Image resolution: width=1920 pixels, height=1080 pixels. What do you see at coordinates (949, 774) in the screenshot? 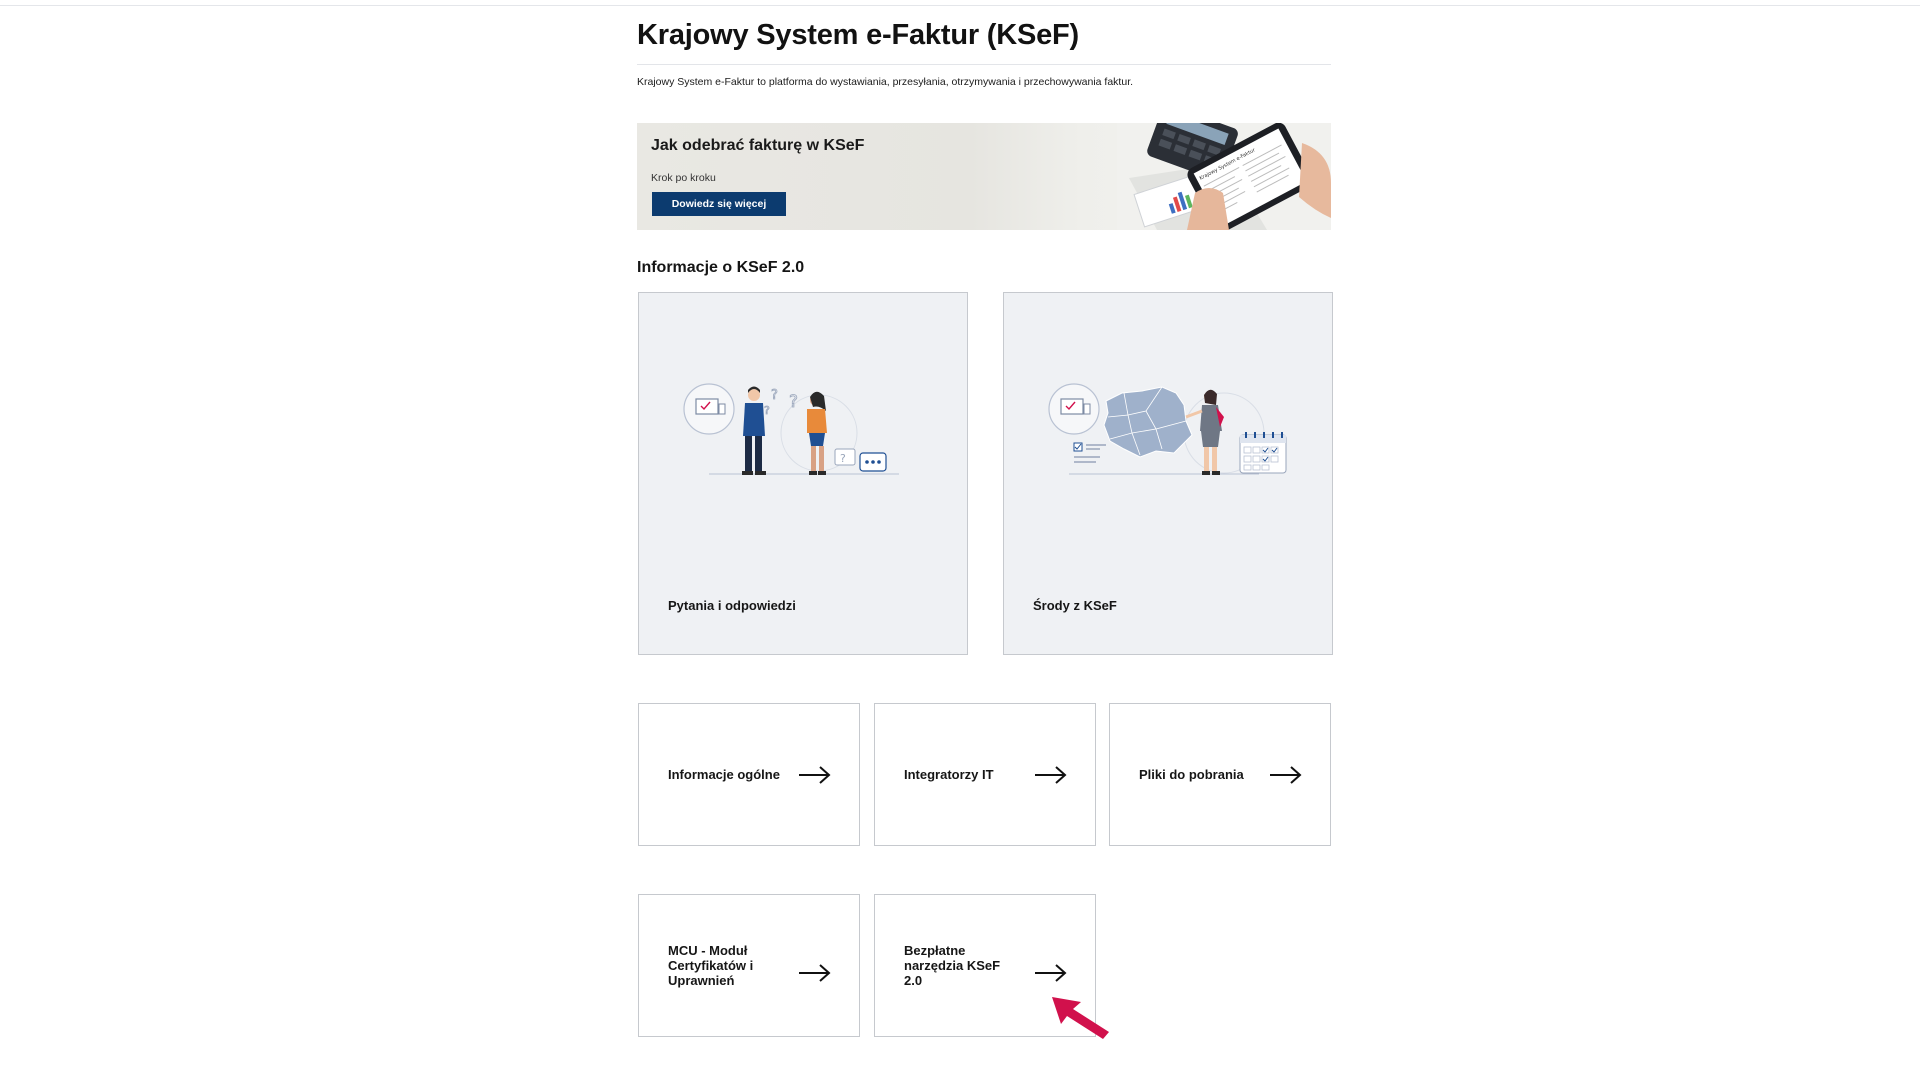
I see `tile-label: Integratorzy IT` at bounding box center [949, 774].